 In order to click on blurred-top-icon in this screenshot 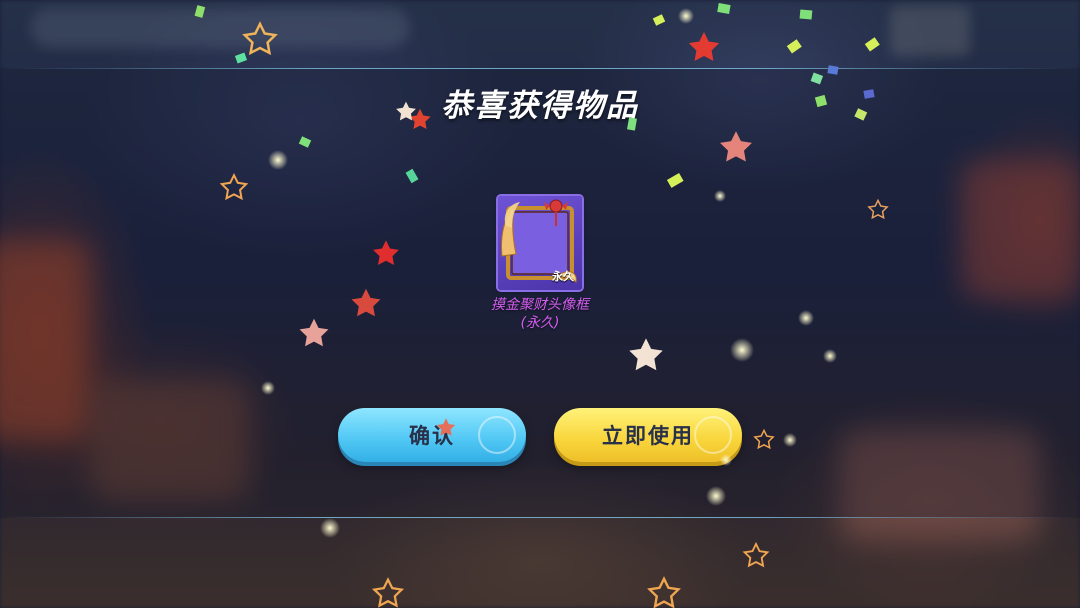, I will do `click(930, 31)`.